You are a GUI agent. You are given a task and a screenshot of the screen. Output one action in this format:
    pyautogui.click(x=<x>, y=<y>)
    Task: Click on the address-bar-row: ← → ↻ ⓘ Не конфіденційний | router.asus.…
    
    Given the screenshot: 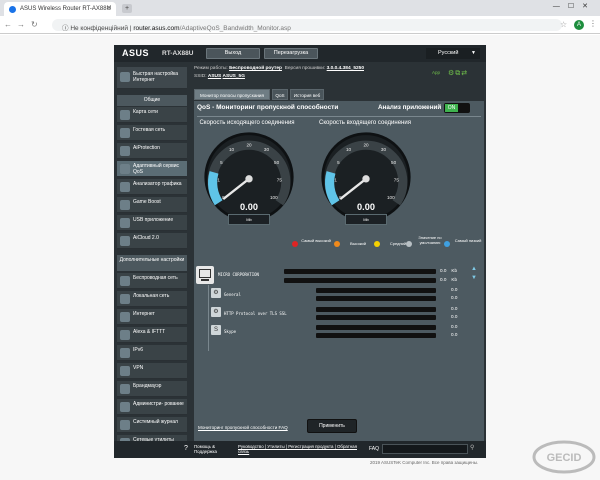 What is the action you would take?
    pyautogui.click(x=300, y=25)
    